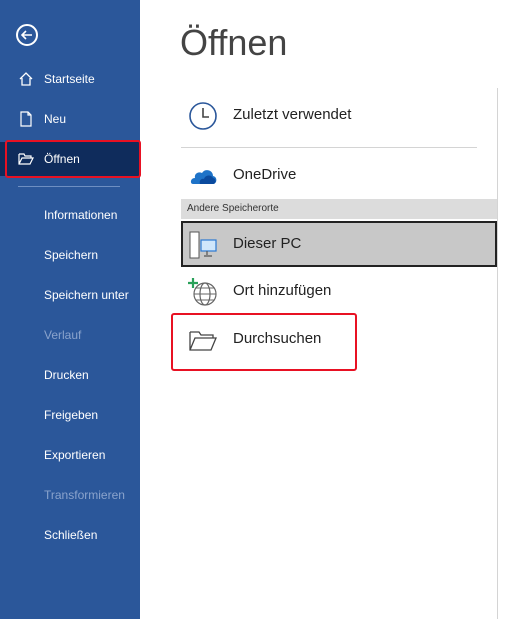 Image resolution: width=528 pixels, height=619 pixels. I want to click on panel-divider, so click(497, 353).